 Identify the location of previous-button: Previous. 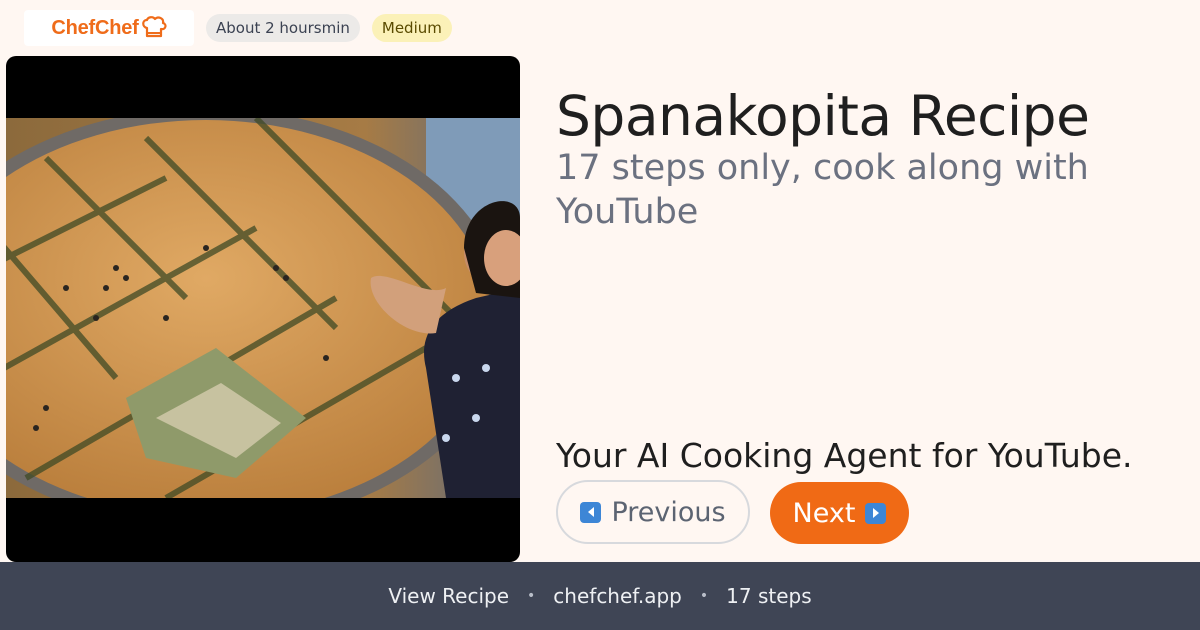
(653, 512).